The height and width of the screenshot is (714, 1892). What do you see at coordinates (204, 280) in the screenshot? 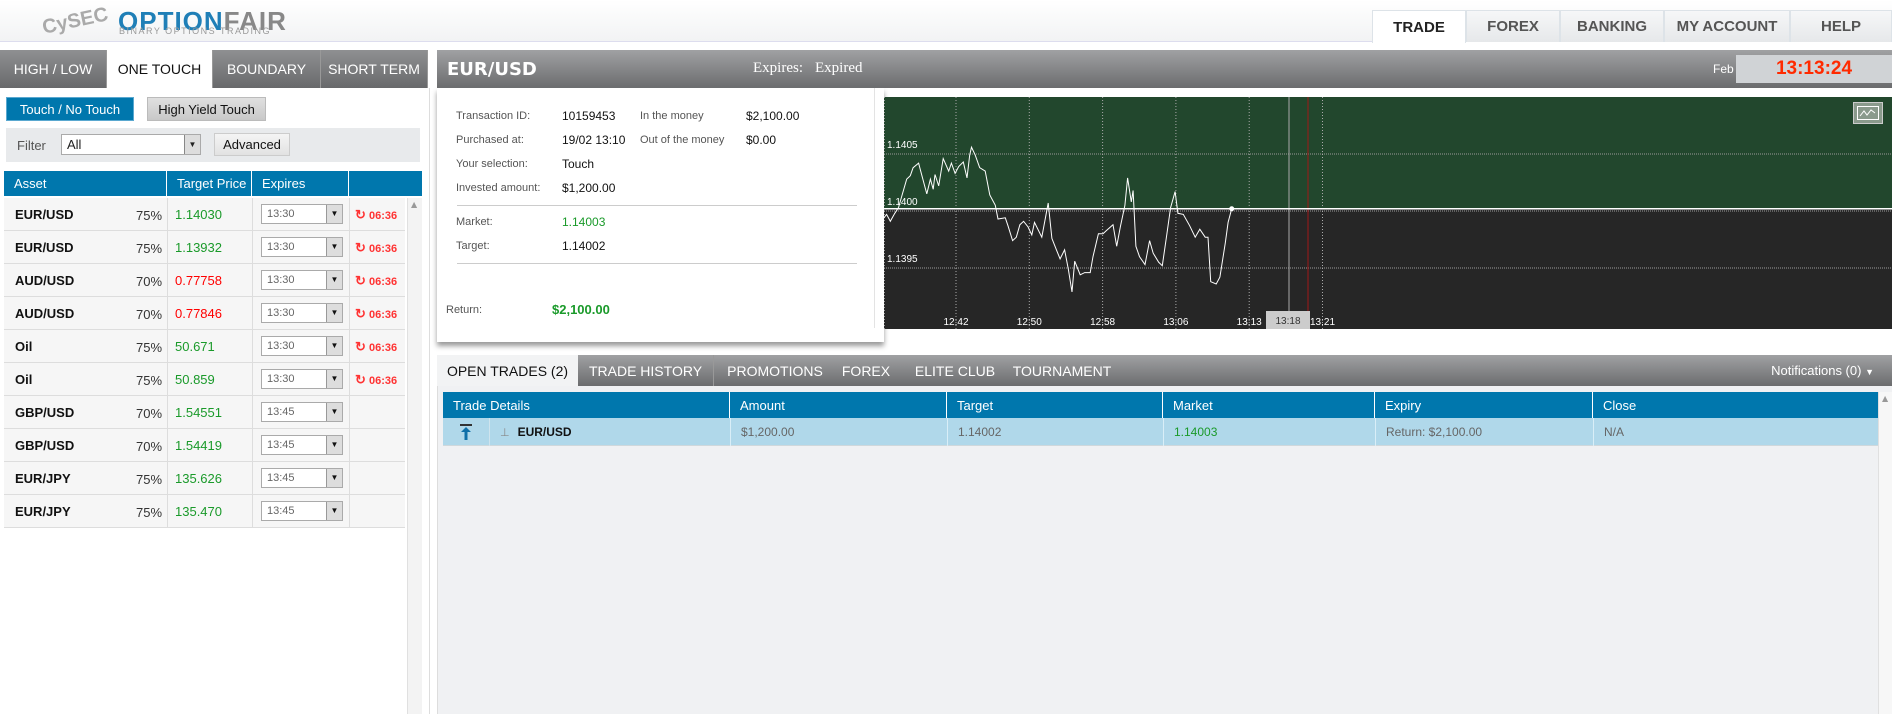
I see `asset-row: AUD/USD 70% 0.77758 13:30 ▼ ↻ 06:36` at bounding box center [204, 280].